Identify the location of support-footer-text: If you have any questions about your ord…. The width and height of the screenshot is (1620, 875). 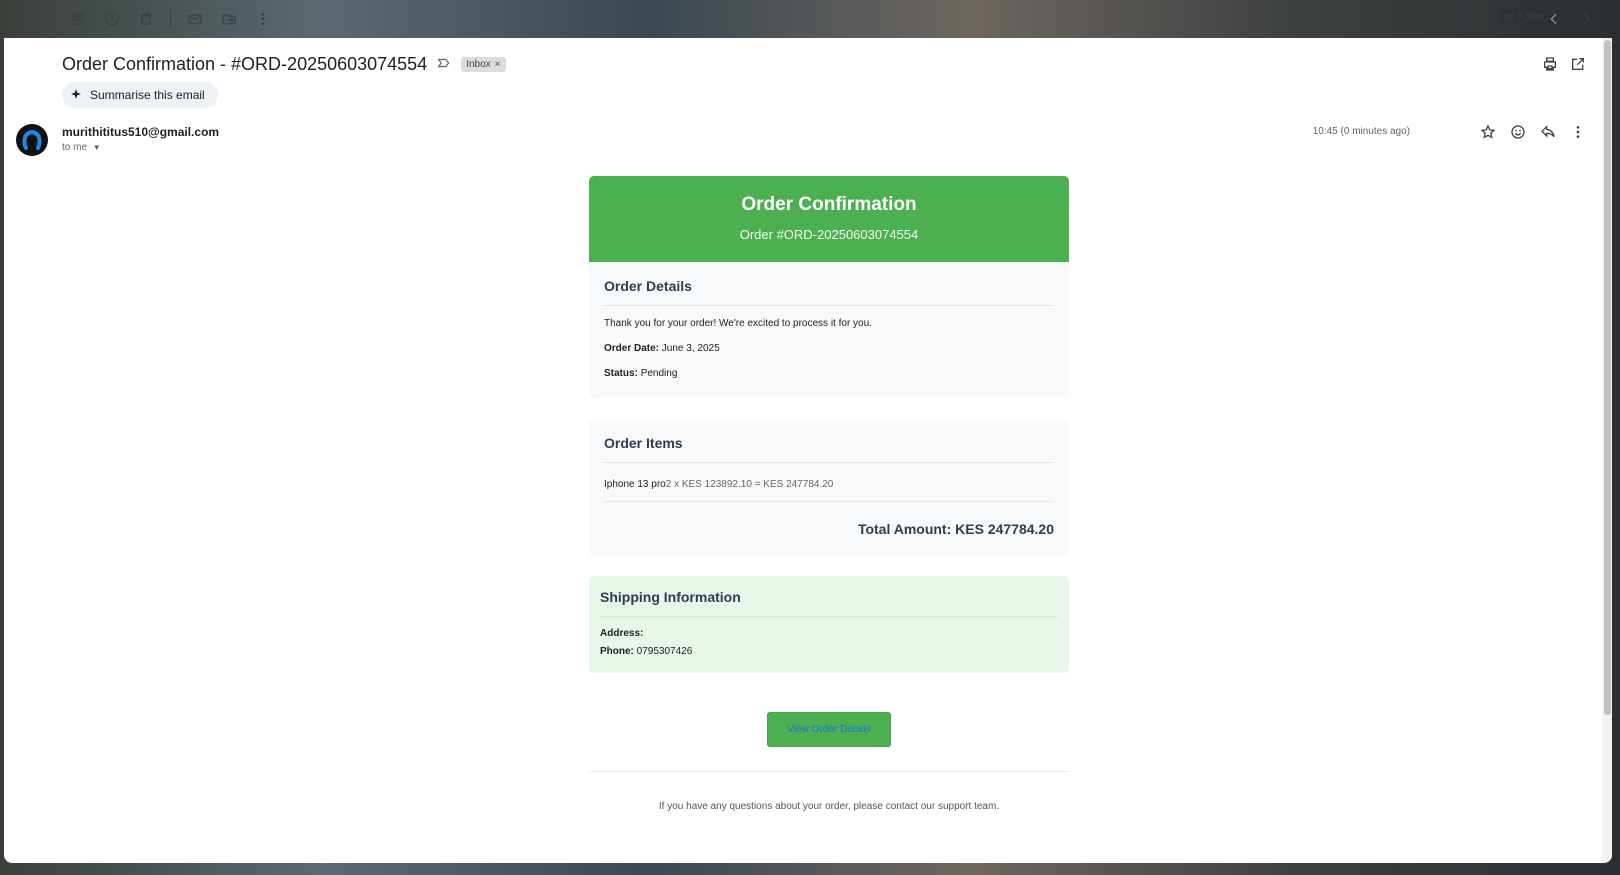
(829, 806).